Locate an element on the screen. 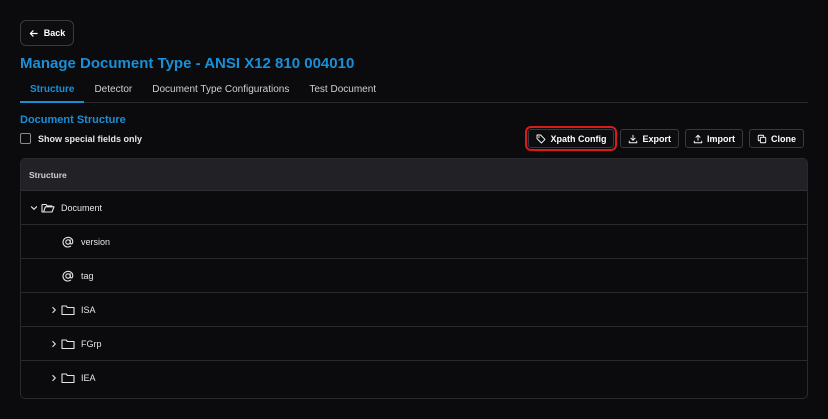 This screenshot has height=419, width=828. export-button: Export is located at coordinates (649, 138).